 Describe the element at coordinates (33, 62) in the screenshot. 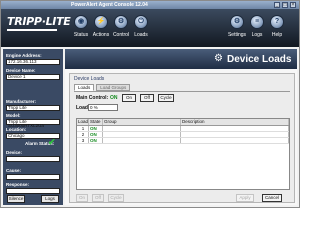

I see `engine-address-field: 172.16.36.113` at that location.